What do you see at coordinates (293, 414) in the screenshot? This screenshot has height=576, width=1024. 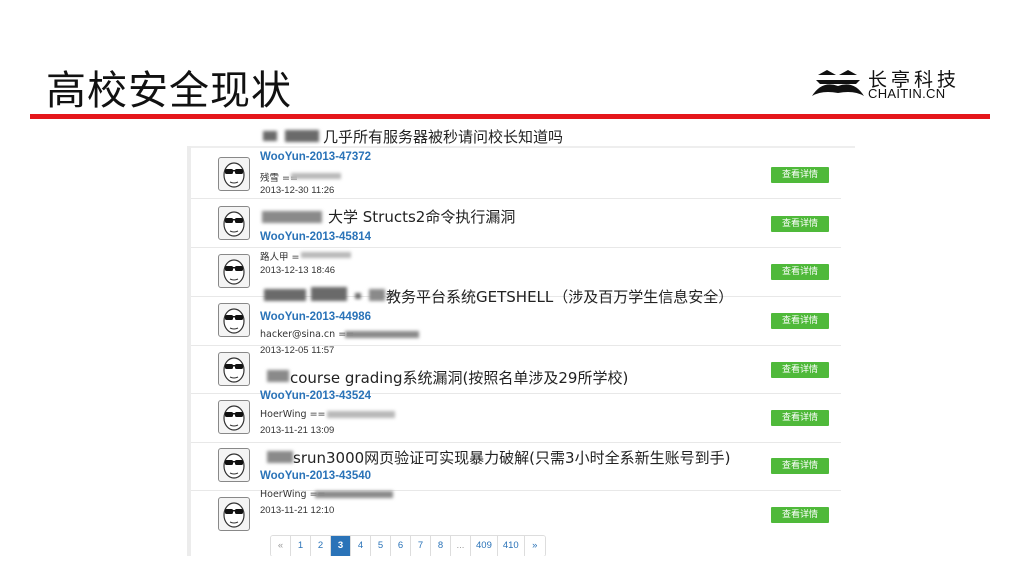 I see `vulnerability-author: HoerWing ==` at bounding box center [293, 414].